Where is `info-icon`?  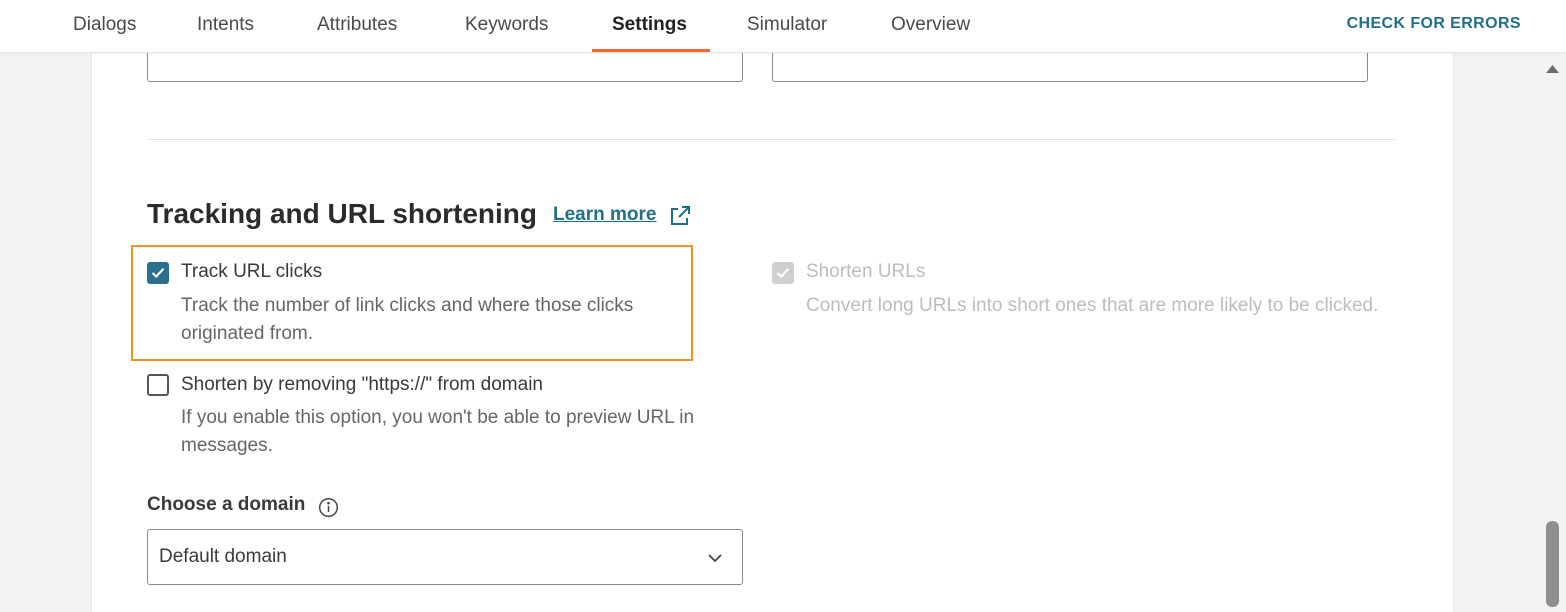 info-icon is located at coordinates (328, 507).